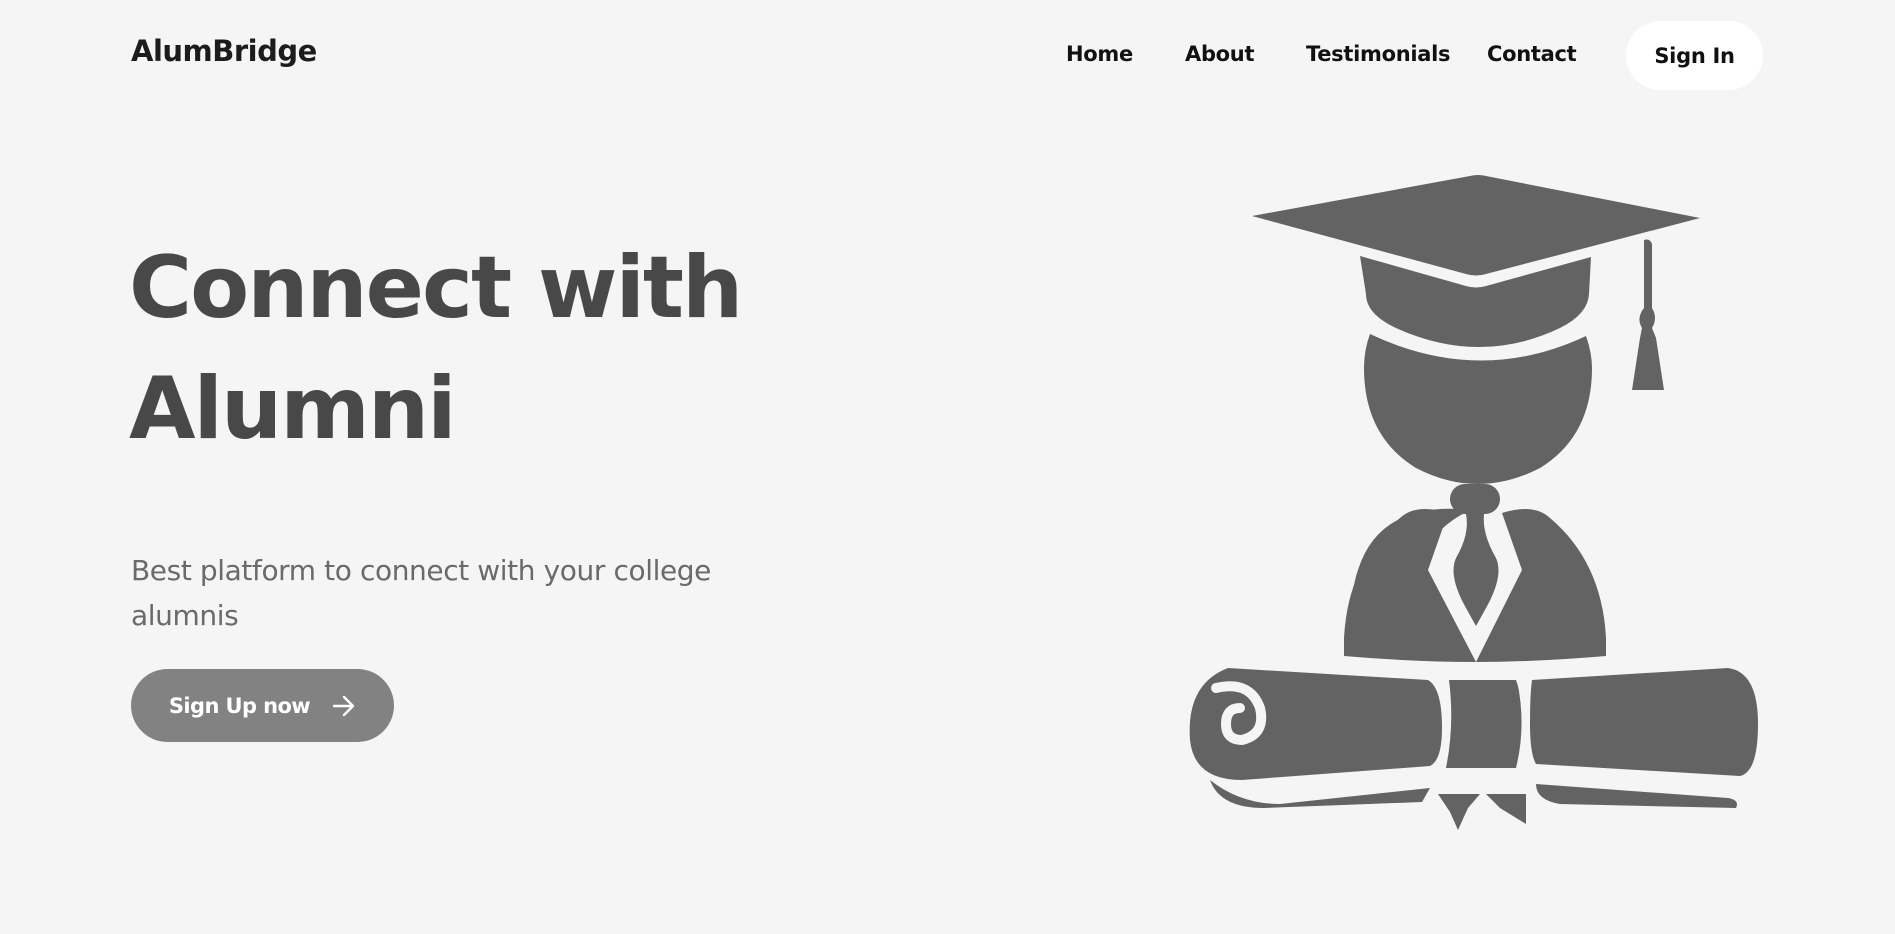 The image size is (1895, 934). What do you see at coordinates (1478, 409) in the screenshot?
I see `head-shape` at bounding box center [1478, 409].